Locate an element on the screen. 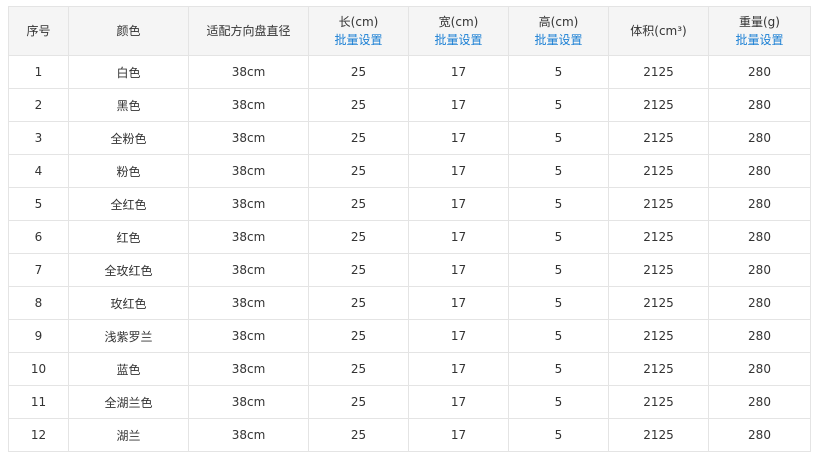 The width and height of the screenshot is (817, 457). cell-index: 10 is located at coordinates (38, 369).